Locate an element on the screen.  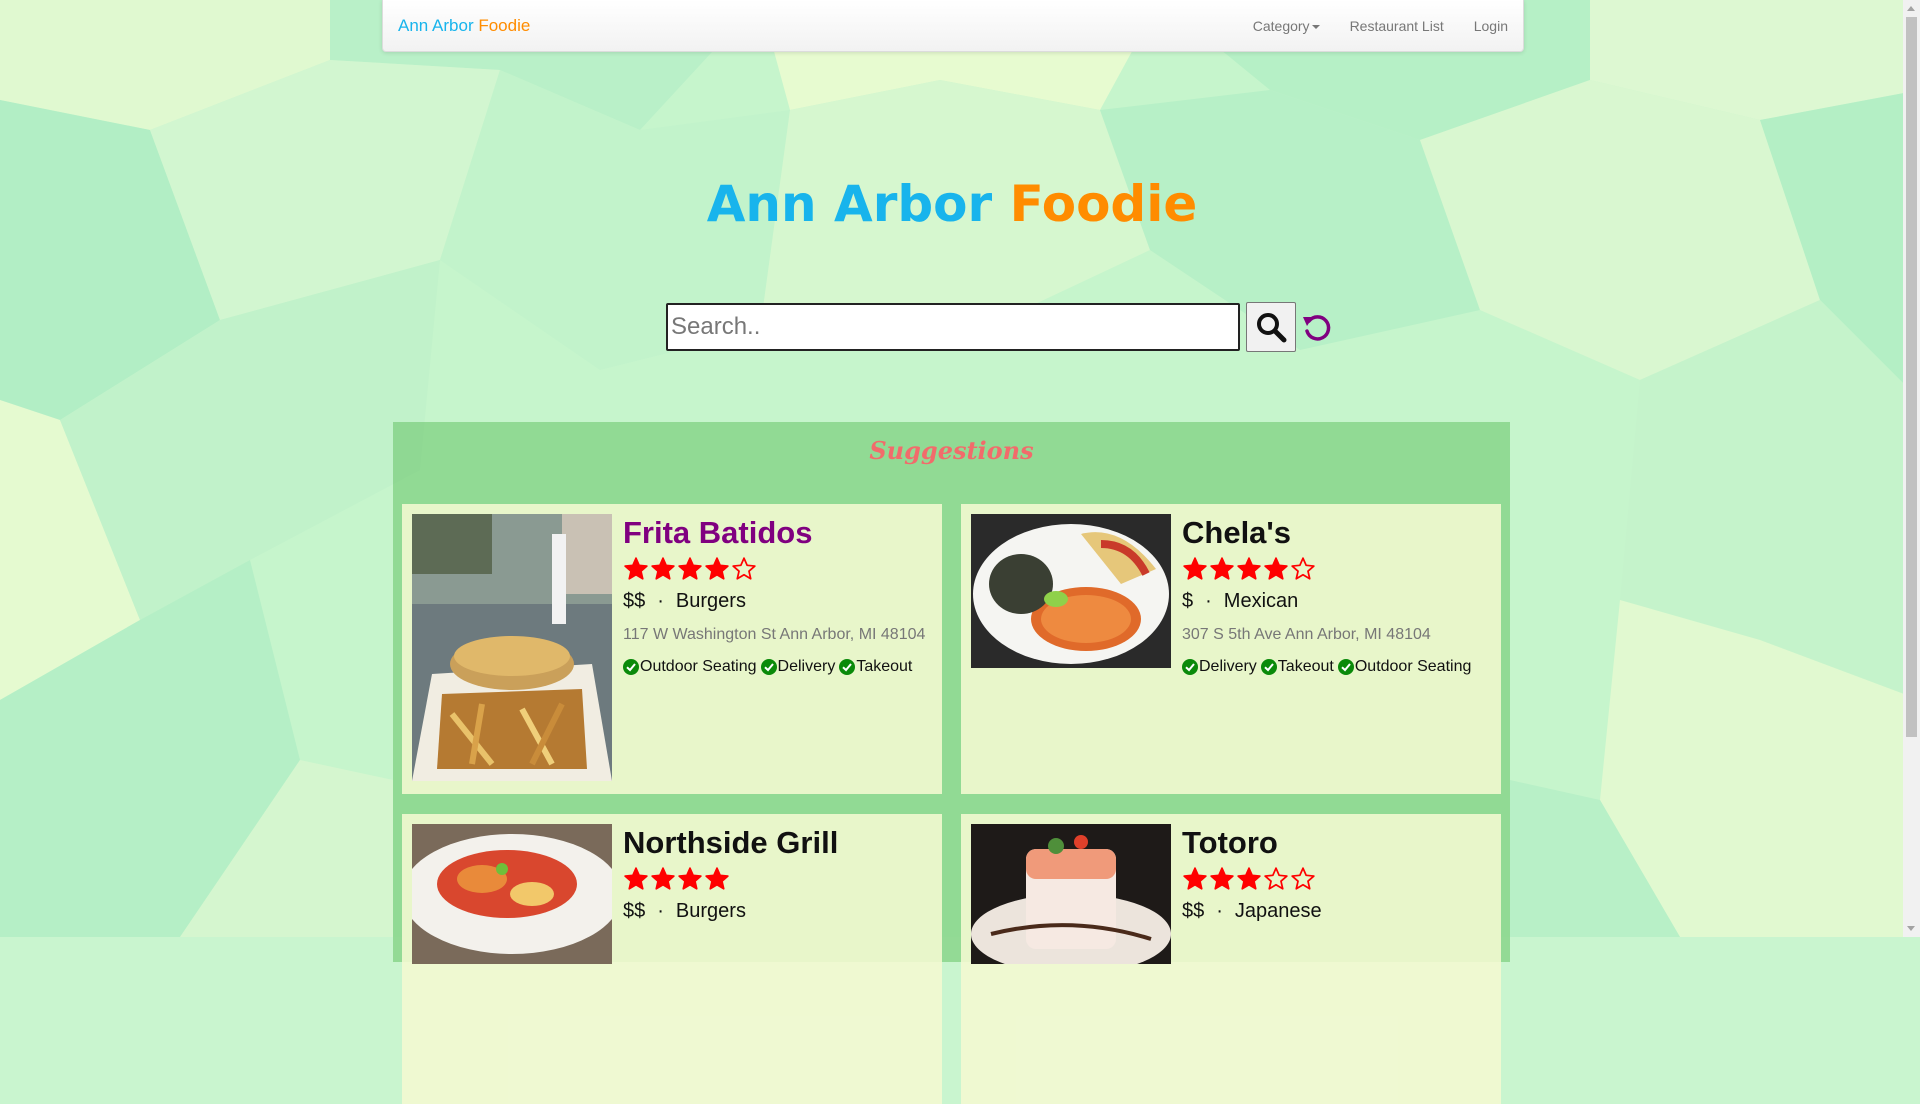
nav-restaurant-list-label: Restaurant List is located at coordinates (1396, 25).